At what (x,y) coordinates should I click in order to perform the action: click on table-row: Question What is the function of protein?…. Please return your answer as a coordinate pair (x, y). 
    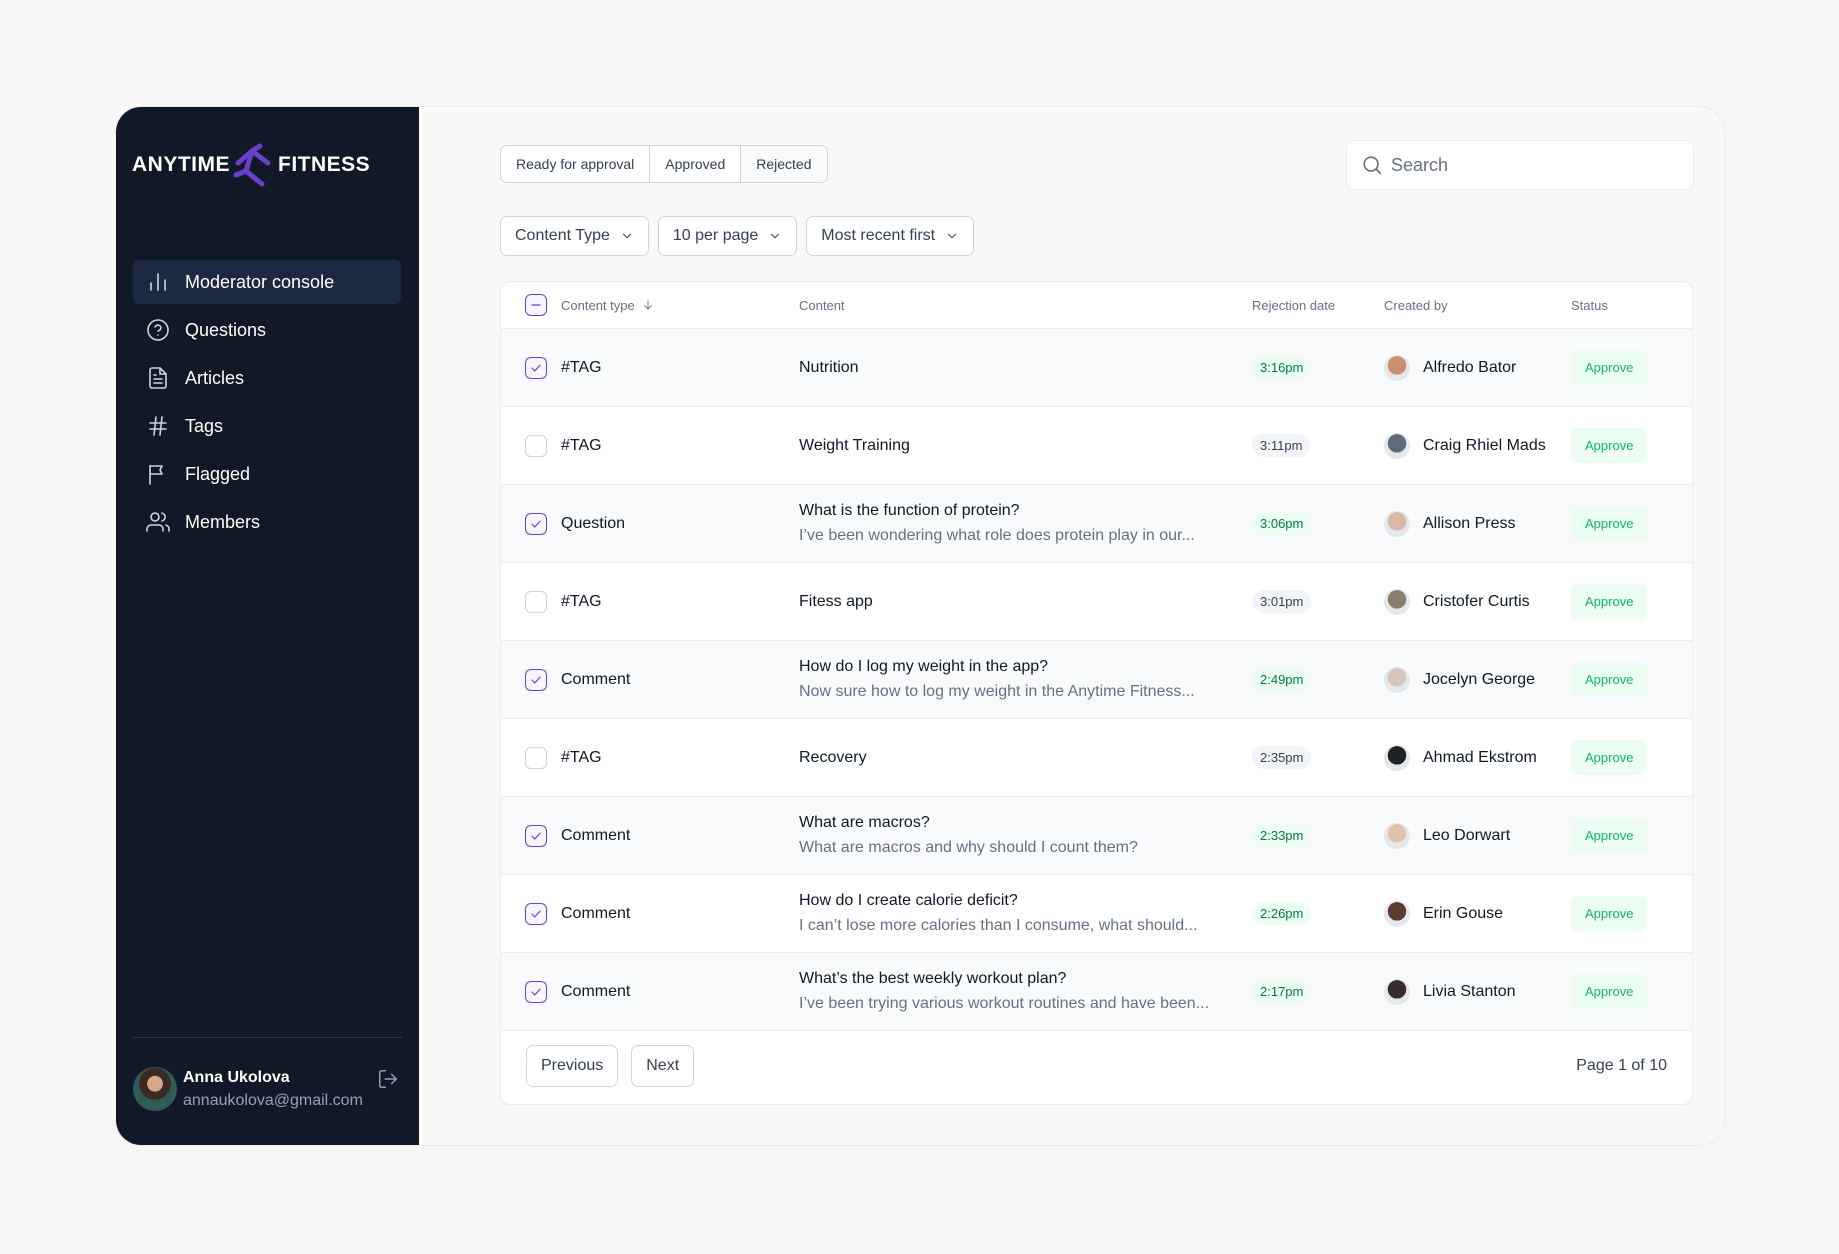
    Looking at the image, I should click on (1096, 524).